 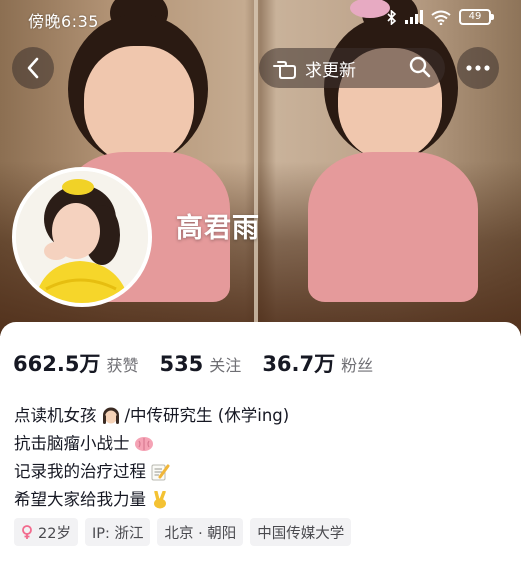 I want to click on profile-stats: 662.5万 获赞 535 关注 36.7万 粉丝, so click(x=203, y=363).